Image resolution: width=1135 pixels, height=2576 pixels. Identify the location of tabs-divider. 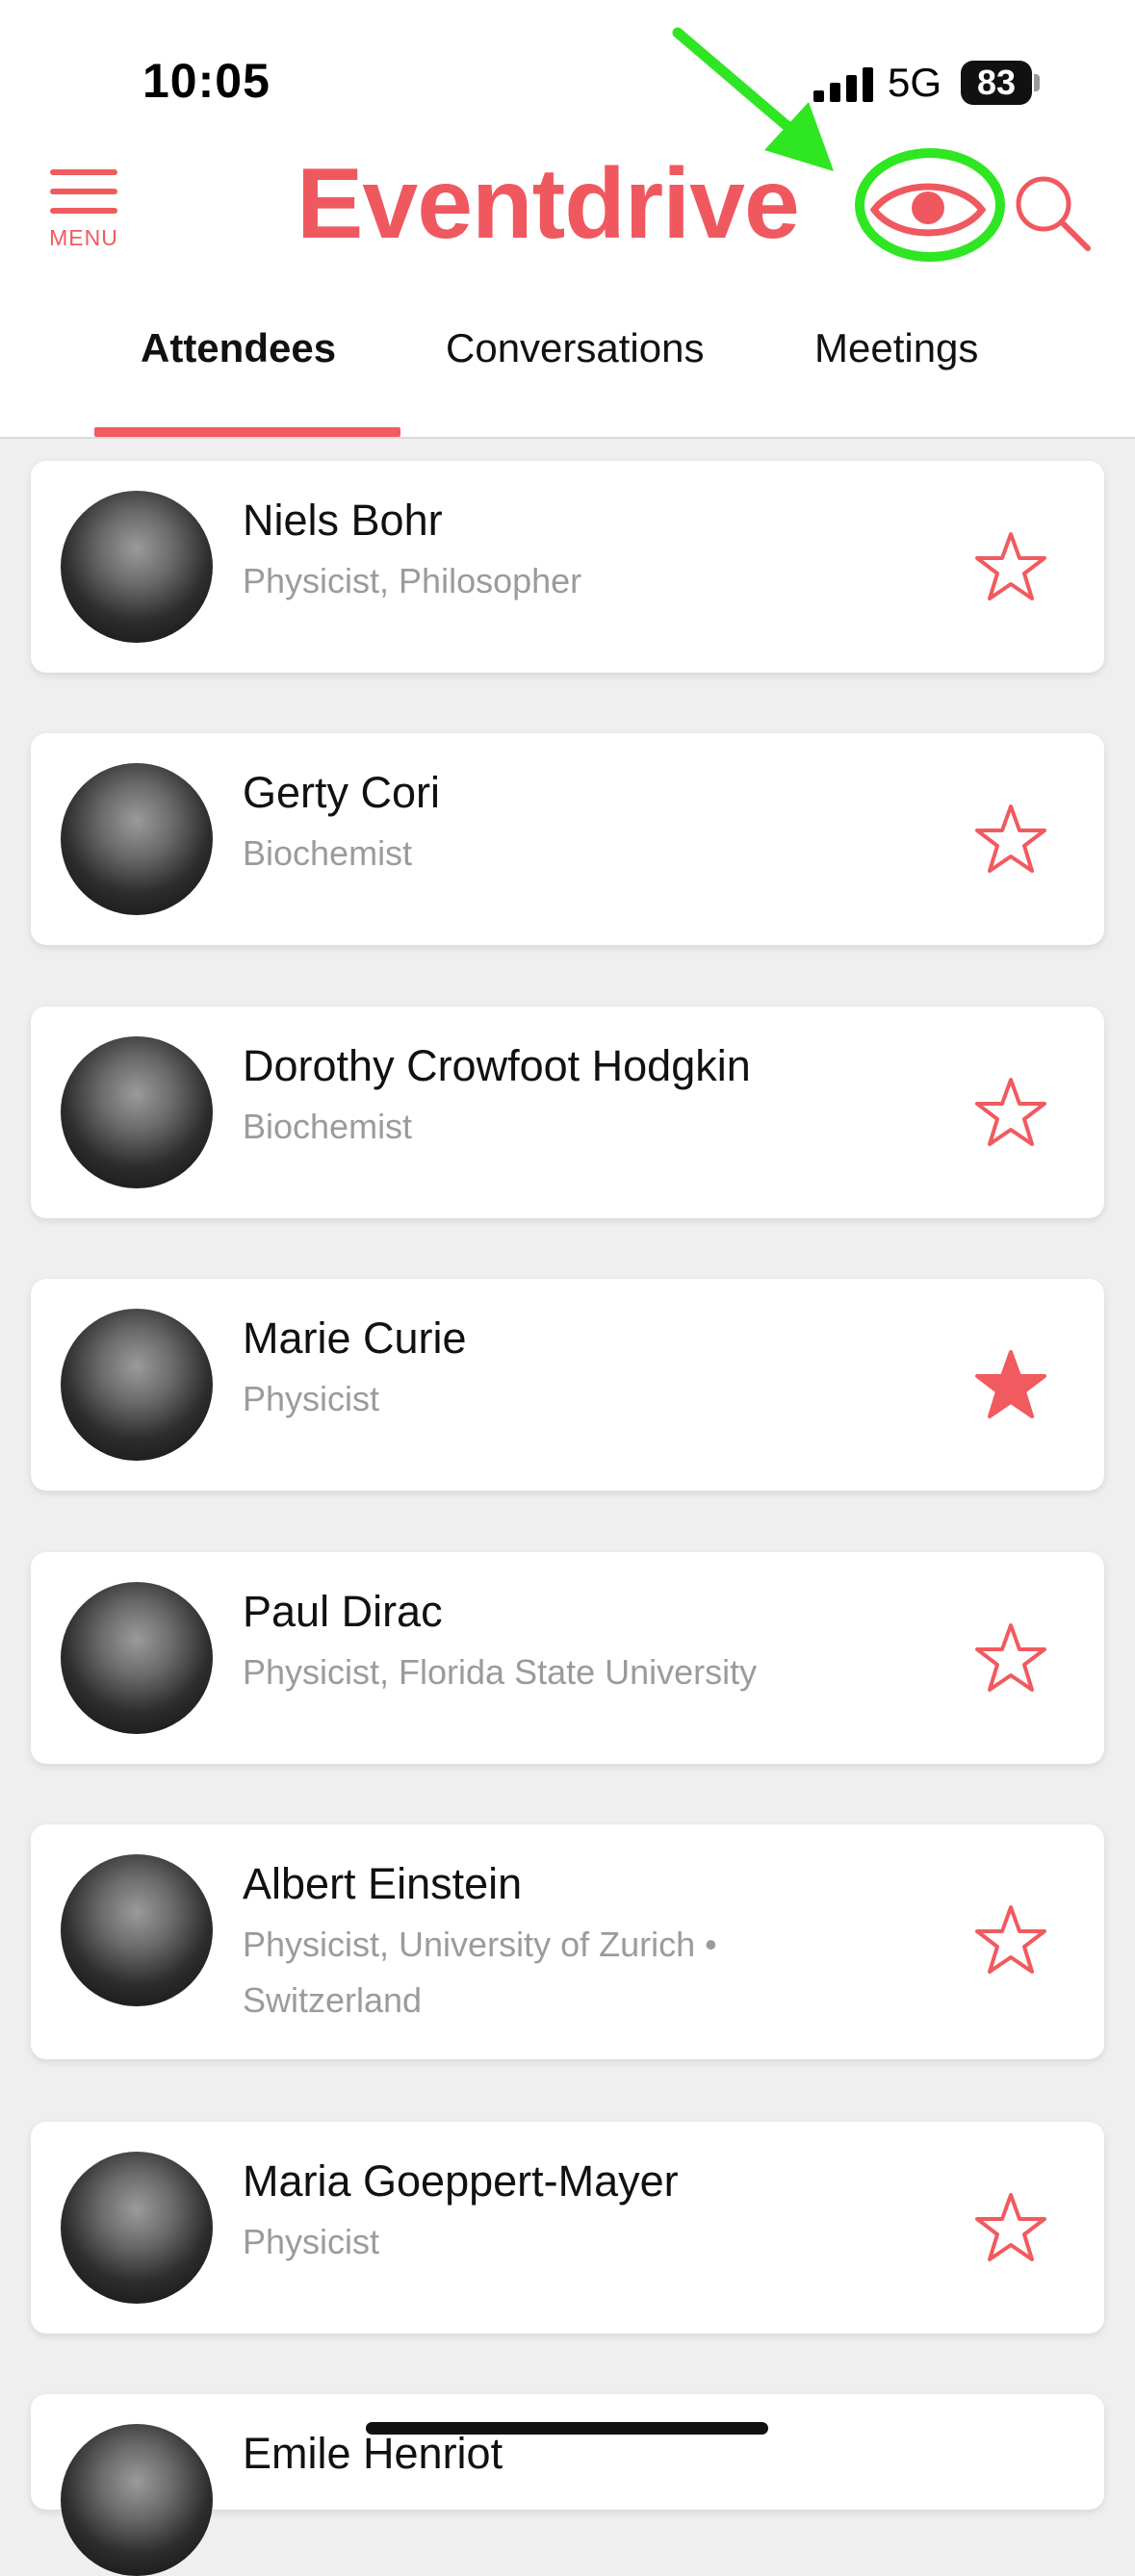
(567, 438).